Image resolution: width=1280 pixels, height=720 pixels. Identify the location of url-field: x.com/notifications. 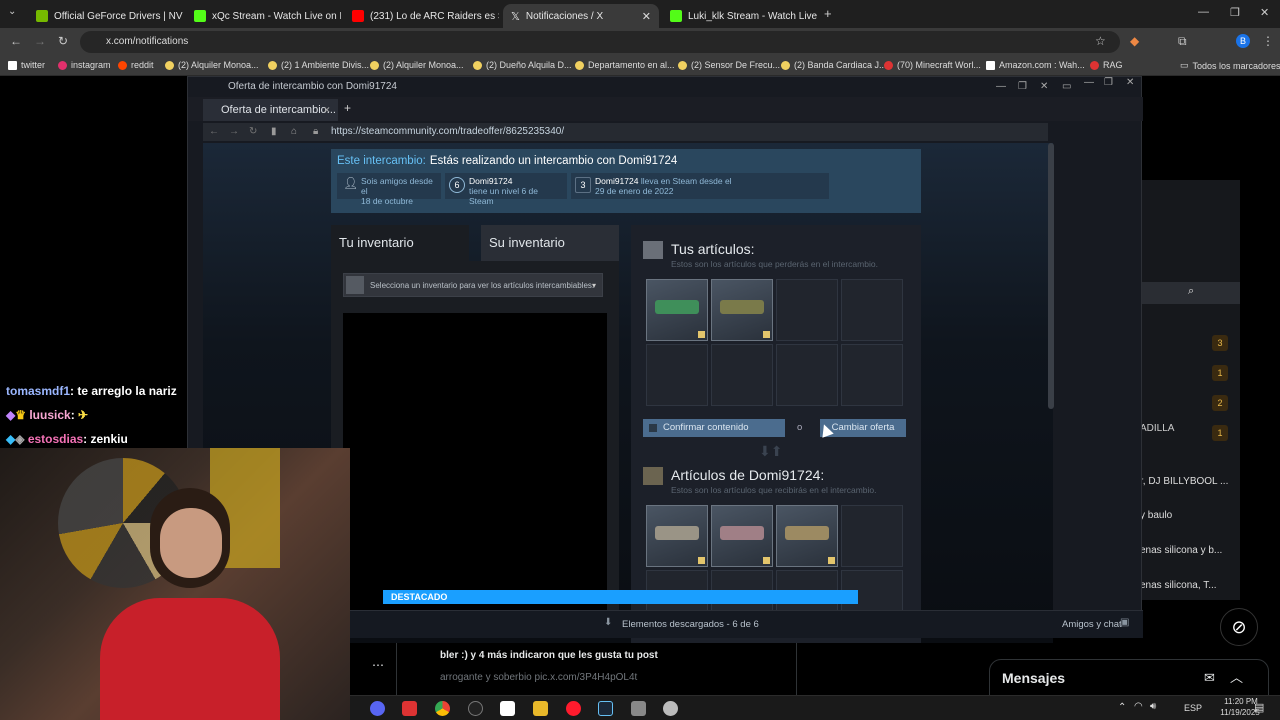
(600, 42).